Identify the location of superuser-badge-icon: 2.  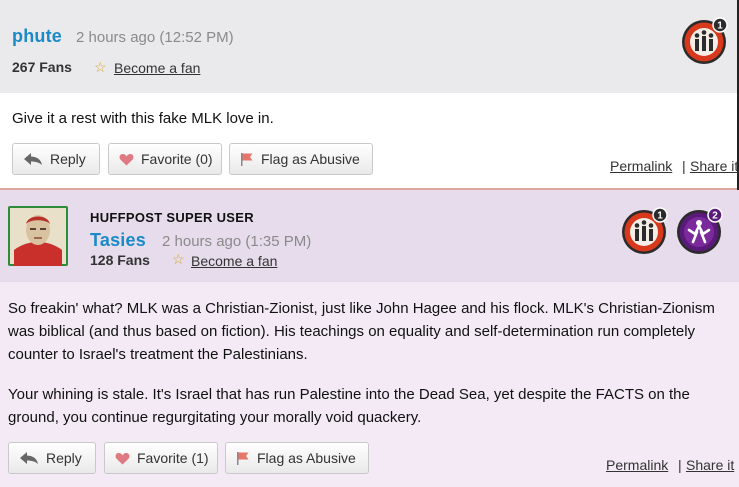
(700, 231).